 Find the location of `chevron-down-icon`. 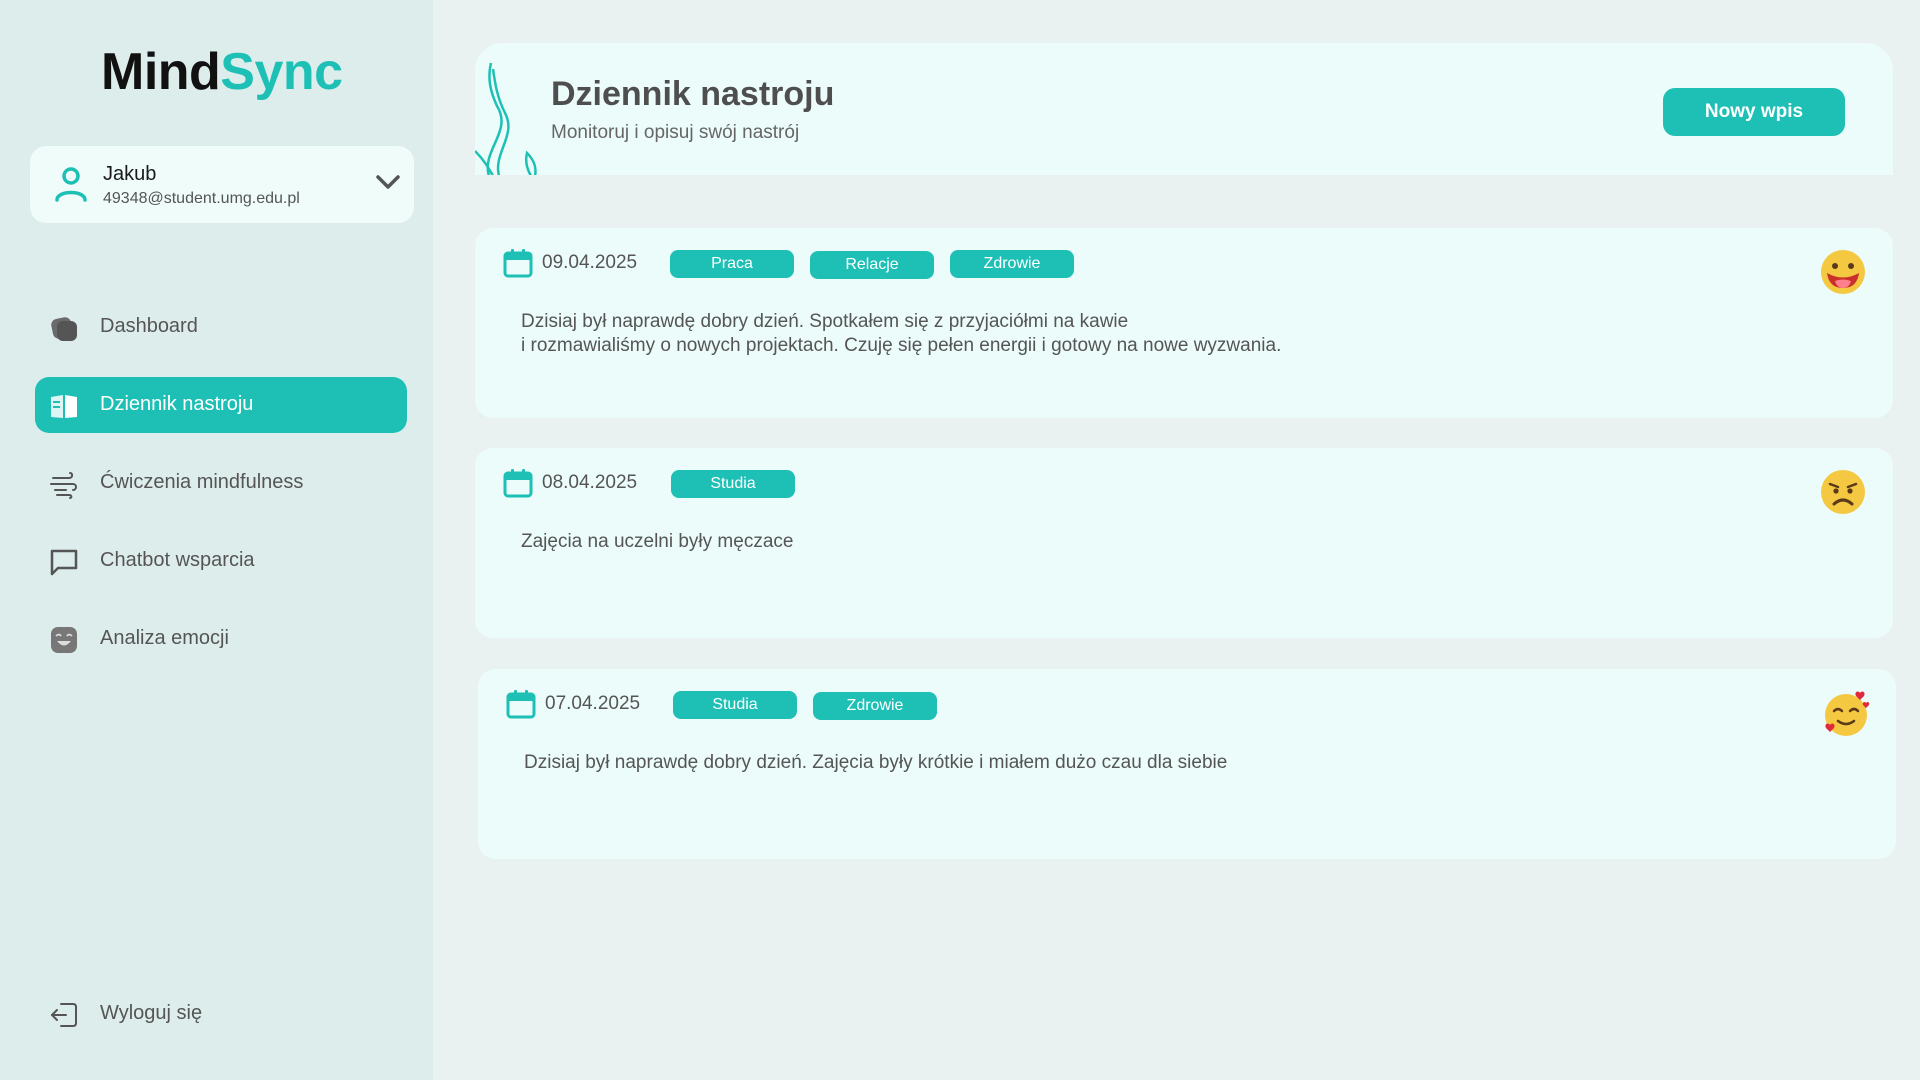

chevron-down-icon is located at coordinates (388, 182).